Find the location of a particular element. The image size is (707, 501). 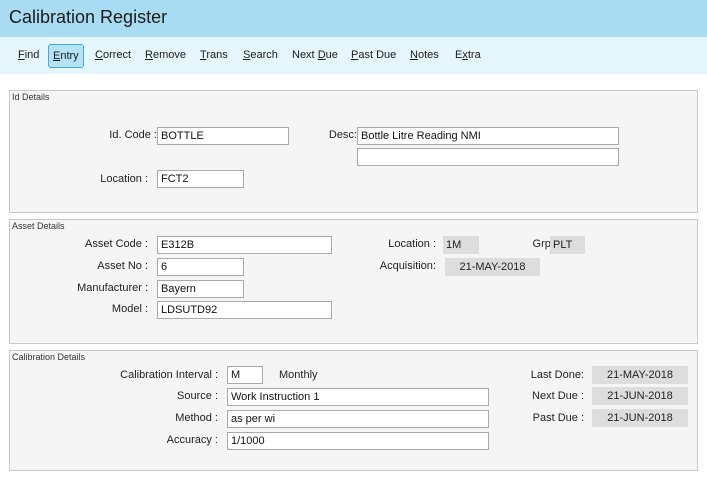

menu-search-label: earch is located at coordinates (264, 55).